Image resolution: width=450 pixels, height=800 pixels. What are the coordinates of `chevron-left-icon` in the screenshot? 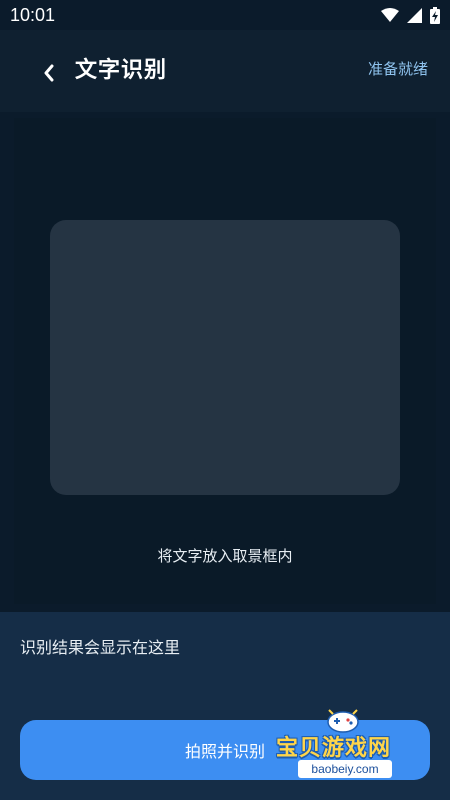 It's located at (49, 75).